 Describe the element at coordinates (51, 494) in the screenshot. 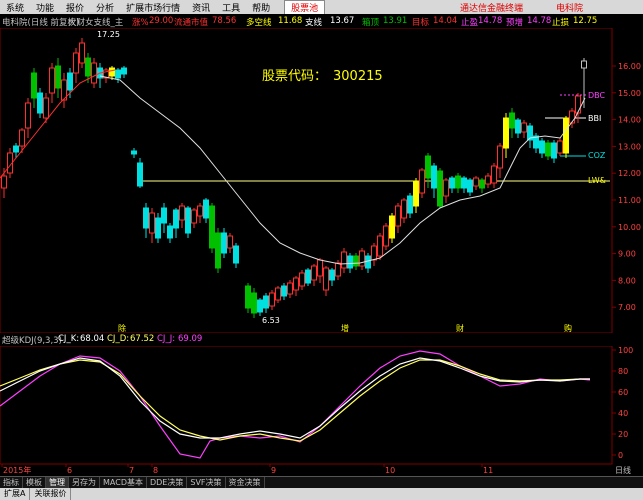

I see `status-linked-quote: 关联报价` at that location.